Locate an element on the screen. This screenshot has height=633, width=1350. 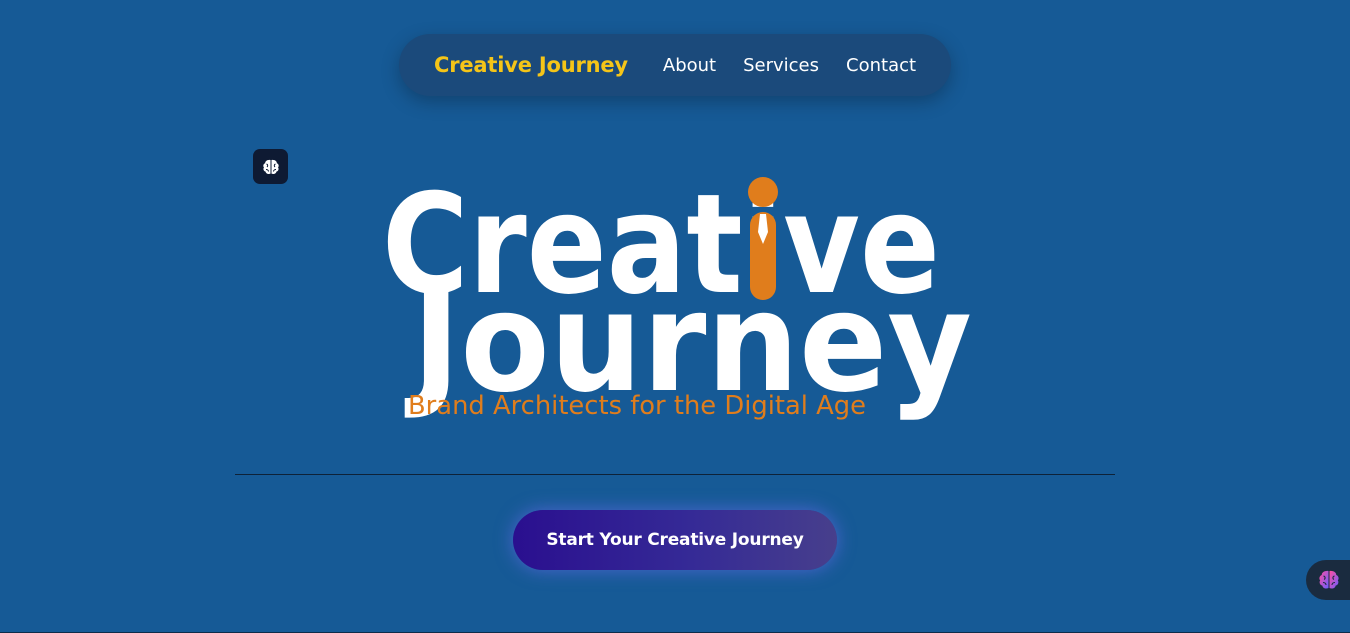
floating-assistant-button is located at coordinates (1328, 580).